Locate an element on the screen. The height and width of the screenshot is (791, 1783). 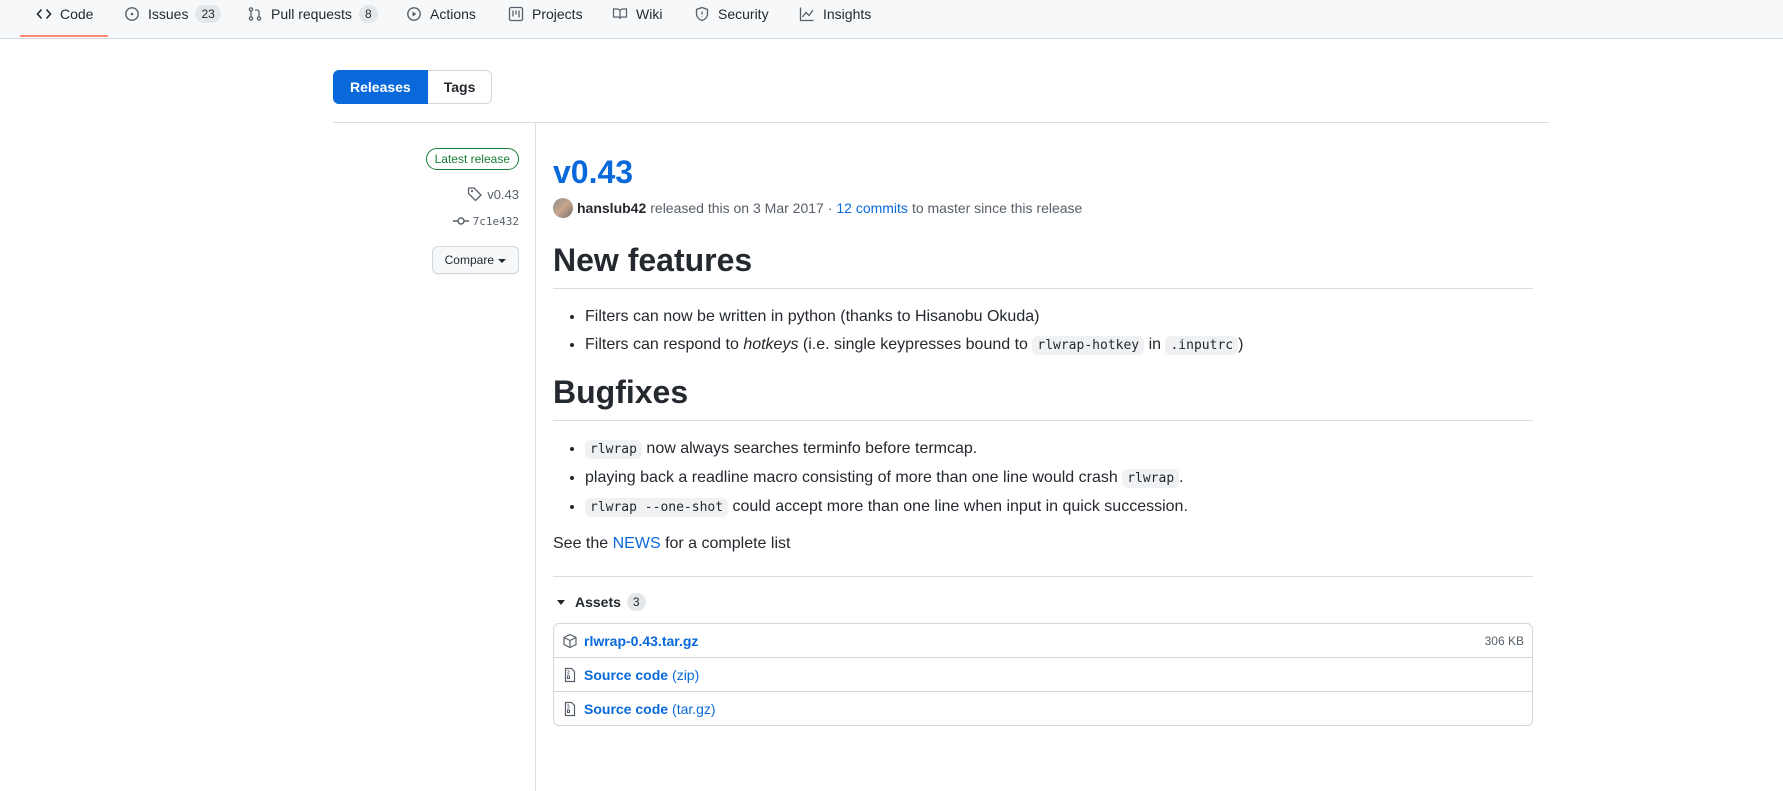
commit-icon is located at coordinates (460, 221).